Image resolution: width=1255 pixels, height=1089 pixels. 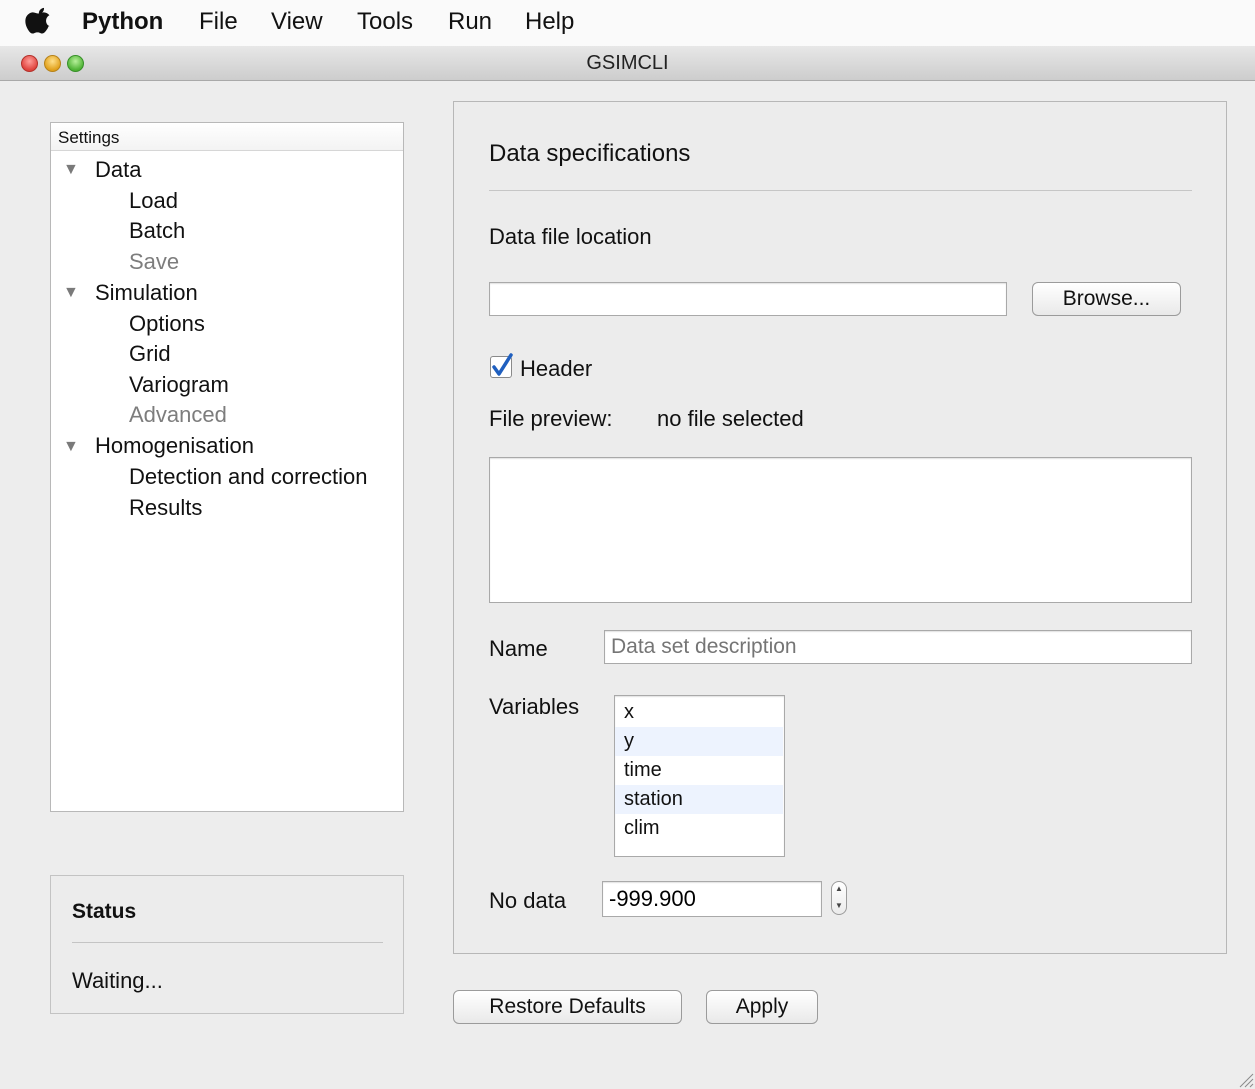 I want to click on apply-button: Apply, so click(x=762, y=1007).